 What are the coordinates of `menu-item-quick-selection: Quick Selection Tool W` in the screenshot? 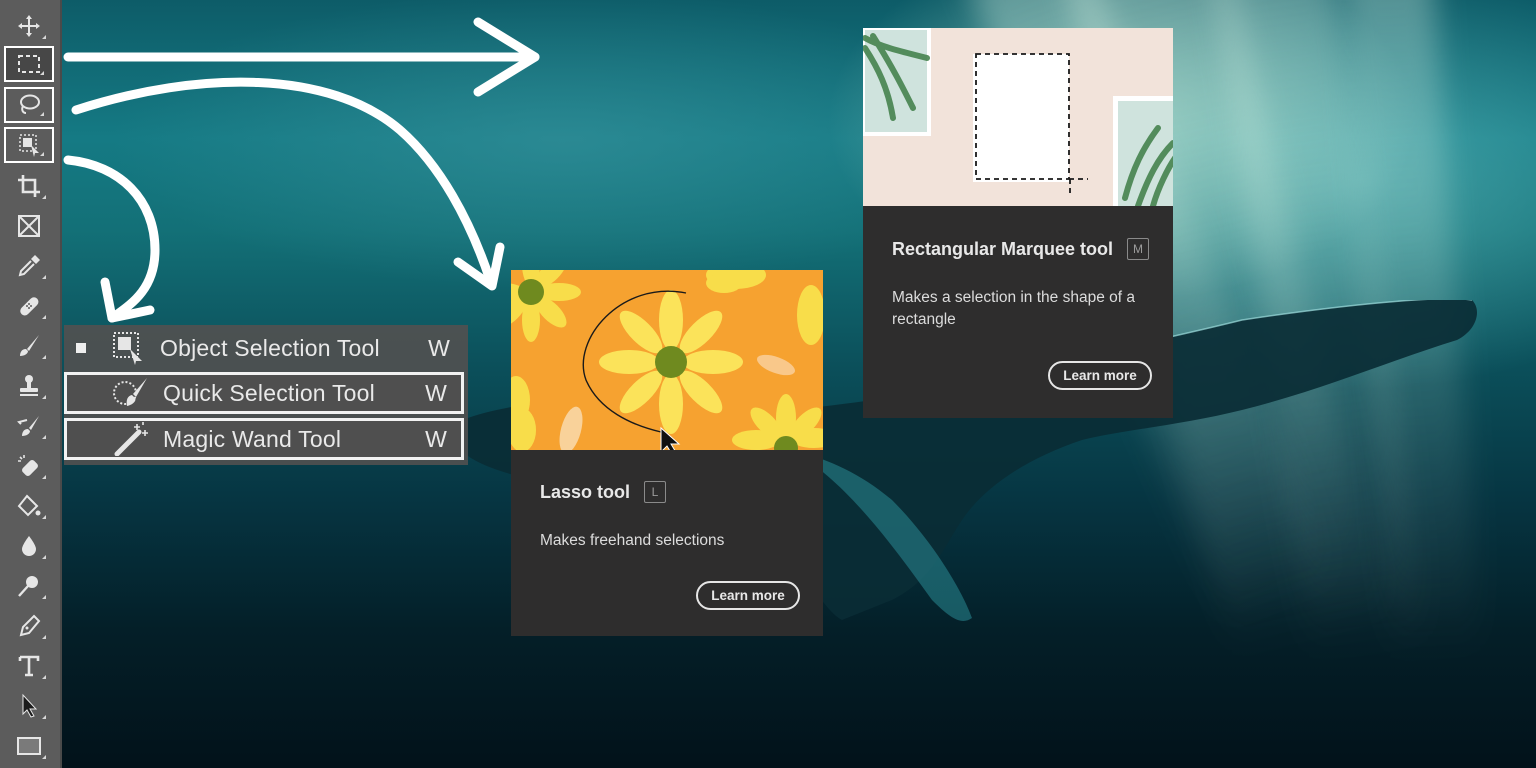 It's located at (264, 393).